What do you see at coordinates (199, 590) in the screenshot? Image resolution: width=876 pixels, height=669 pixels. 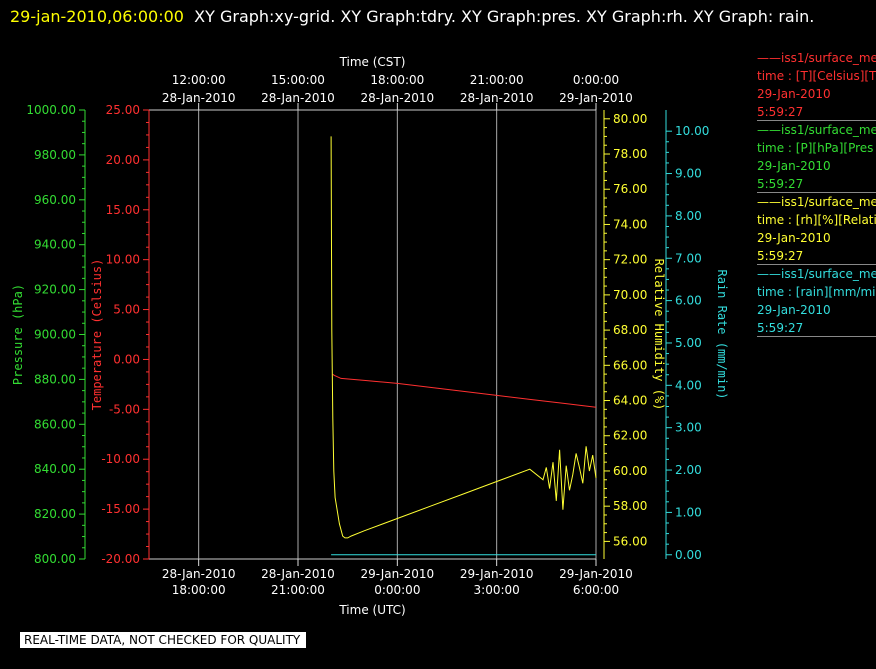 I see `x-tick-label: 18:00:00` at bounding box center [199, 590].